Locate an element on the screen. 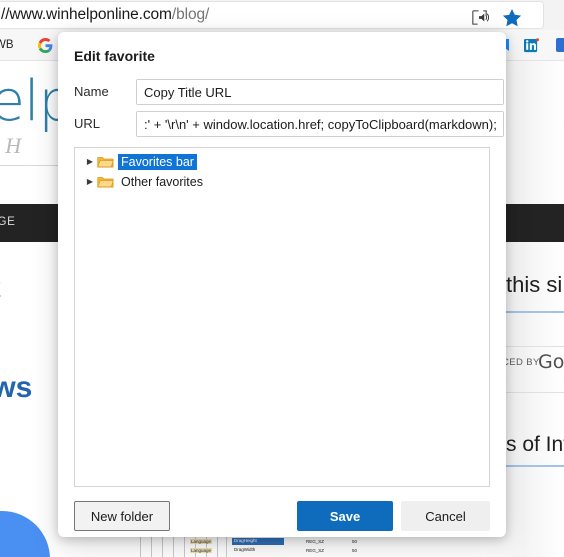  address-bar: //www.winhelponline.com/blog/ is located at coordinates (272, 15).